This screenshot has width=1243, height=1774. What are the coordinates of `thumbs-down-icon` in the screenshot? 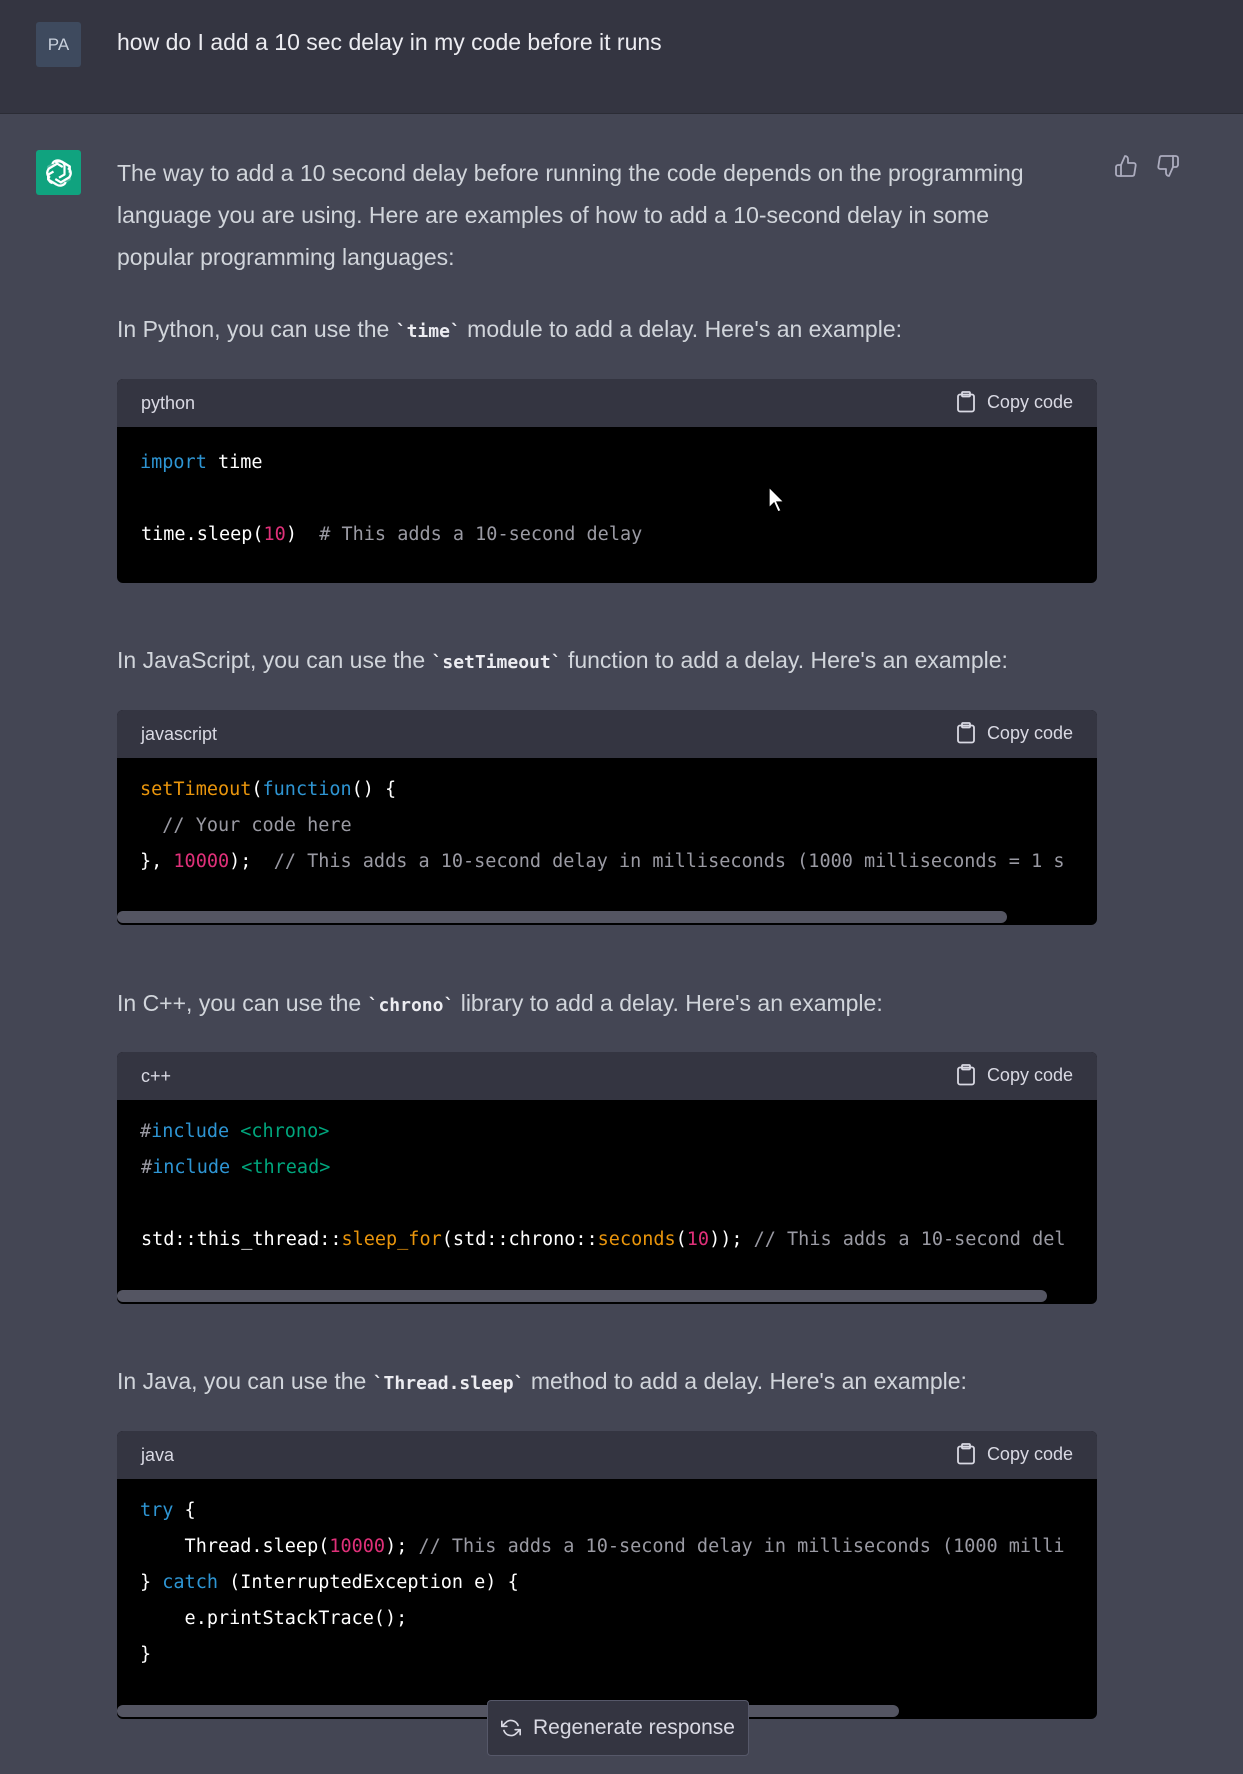 It's located at (1168, 166).